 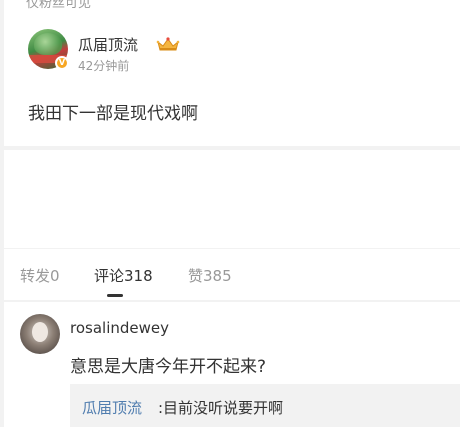 What do you see at coordinates (104, 66) in the screenshot?
I see `post-time: 42分钟前` at bounding box center [104, 66].